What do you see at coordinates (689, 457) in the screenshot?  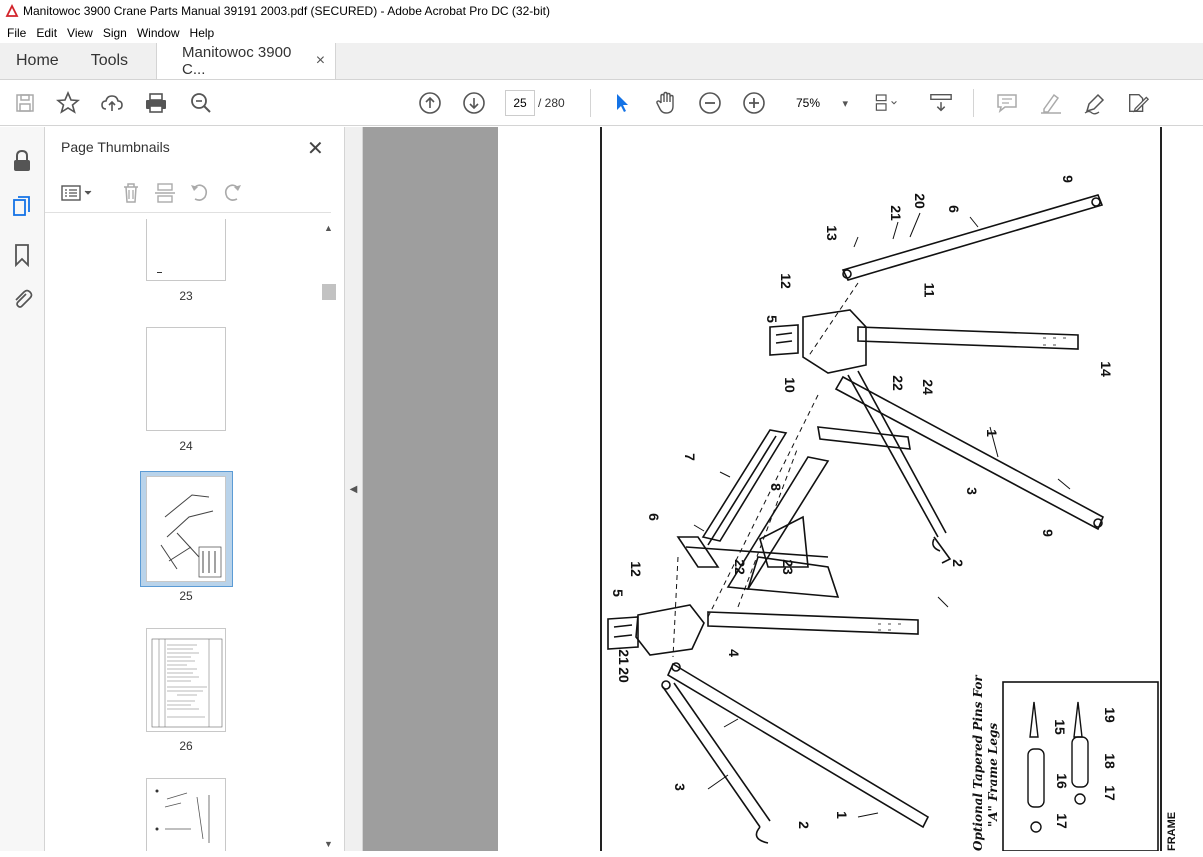 I see `callout-label: 7` at bounding box center [689, 457].